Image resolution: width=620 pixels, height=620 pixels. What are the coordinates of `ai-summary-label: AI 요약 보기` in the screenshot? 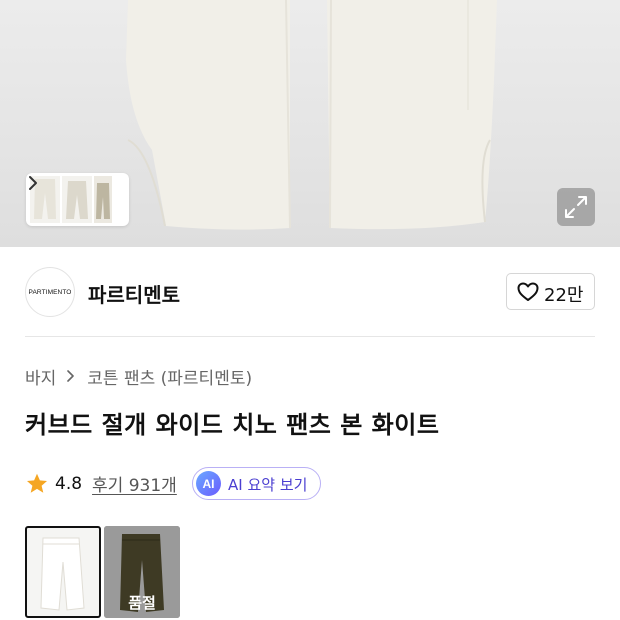 It's located at (268, 485).